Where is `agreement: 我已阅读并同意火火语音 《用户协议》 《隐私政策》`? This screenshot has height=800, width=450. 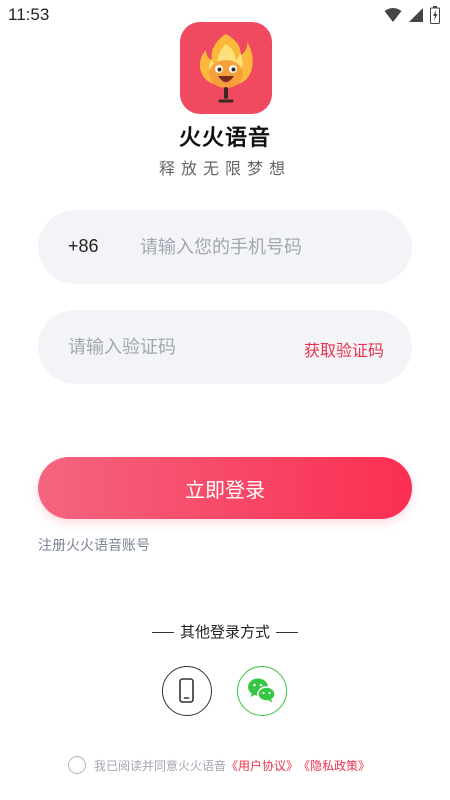
agreement: 我已阅读并同意火火语音 《用户协议》 《隐私政策》 is located at coordinates (219, 765).